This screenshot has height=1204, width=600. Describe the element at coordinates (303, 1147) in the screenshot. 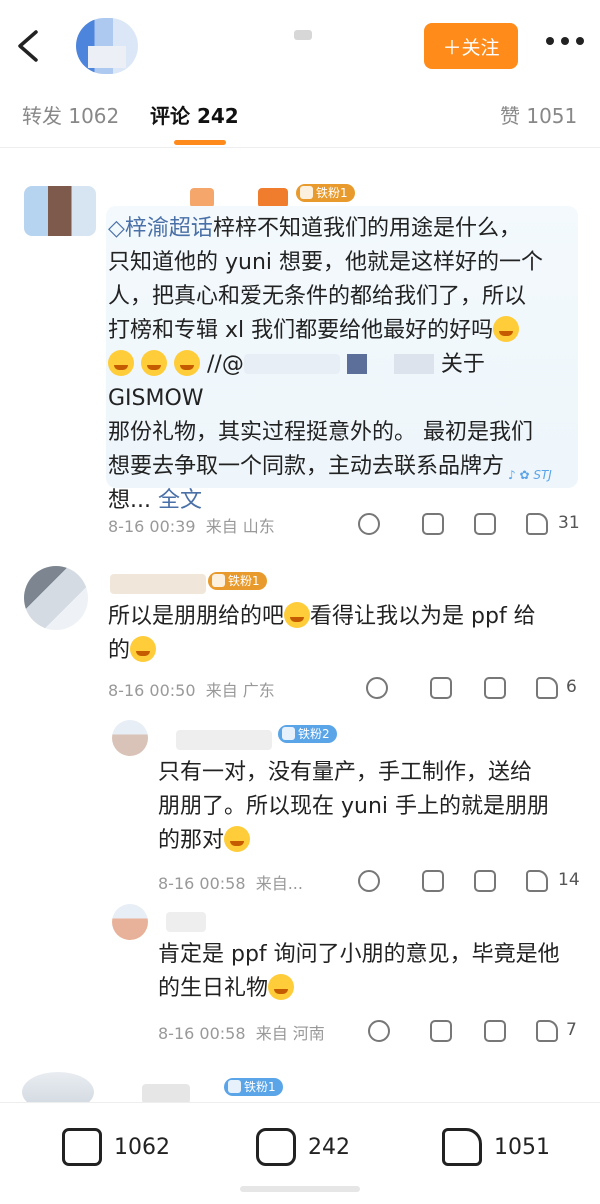

I see `comment-button: 242` at that location.